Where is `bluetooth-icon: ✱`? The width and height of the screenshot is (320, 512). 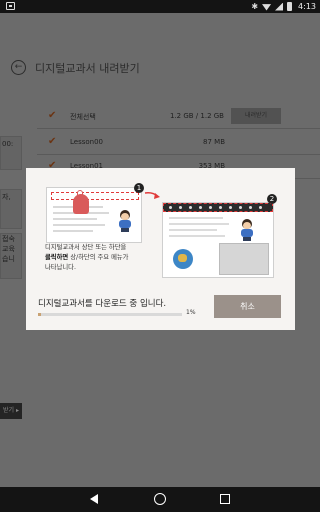
bluetooth-icon: ✱ is located at coordinates (255, 6).